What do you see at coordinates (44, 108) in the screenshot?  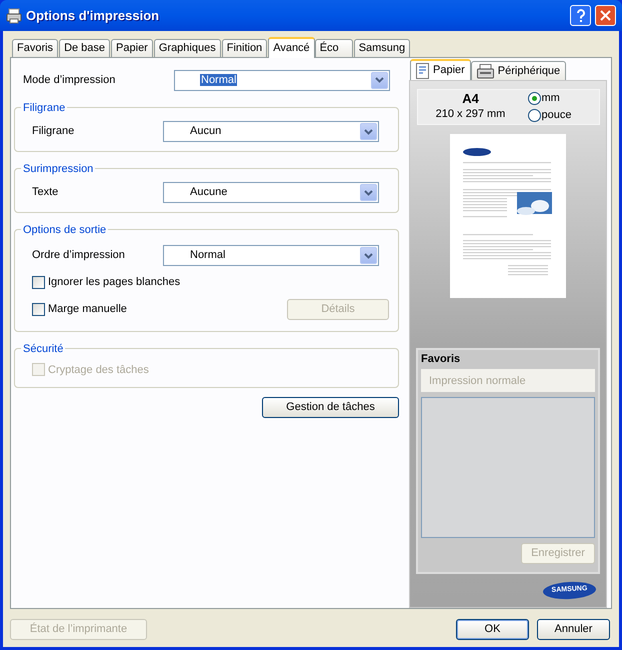 I see `group-title: Filigrane` at bounding box center [44, 108].